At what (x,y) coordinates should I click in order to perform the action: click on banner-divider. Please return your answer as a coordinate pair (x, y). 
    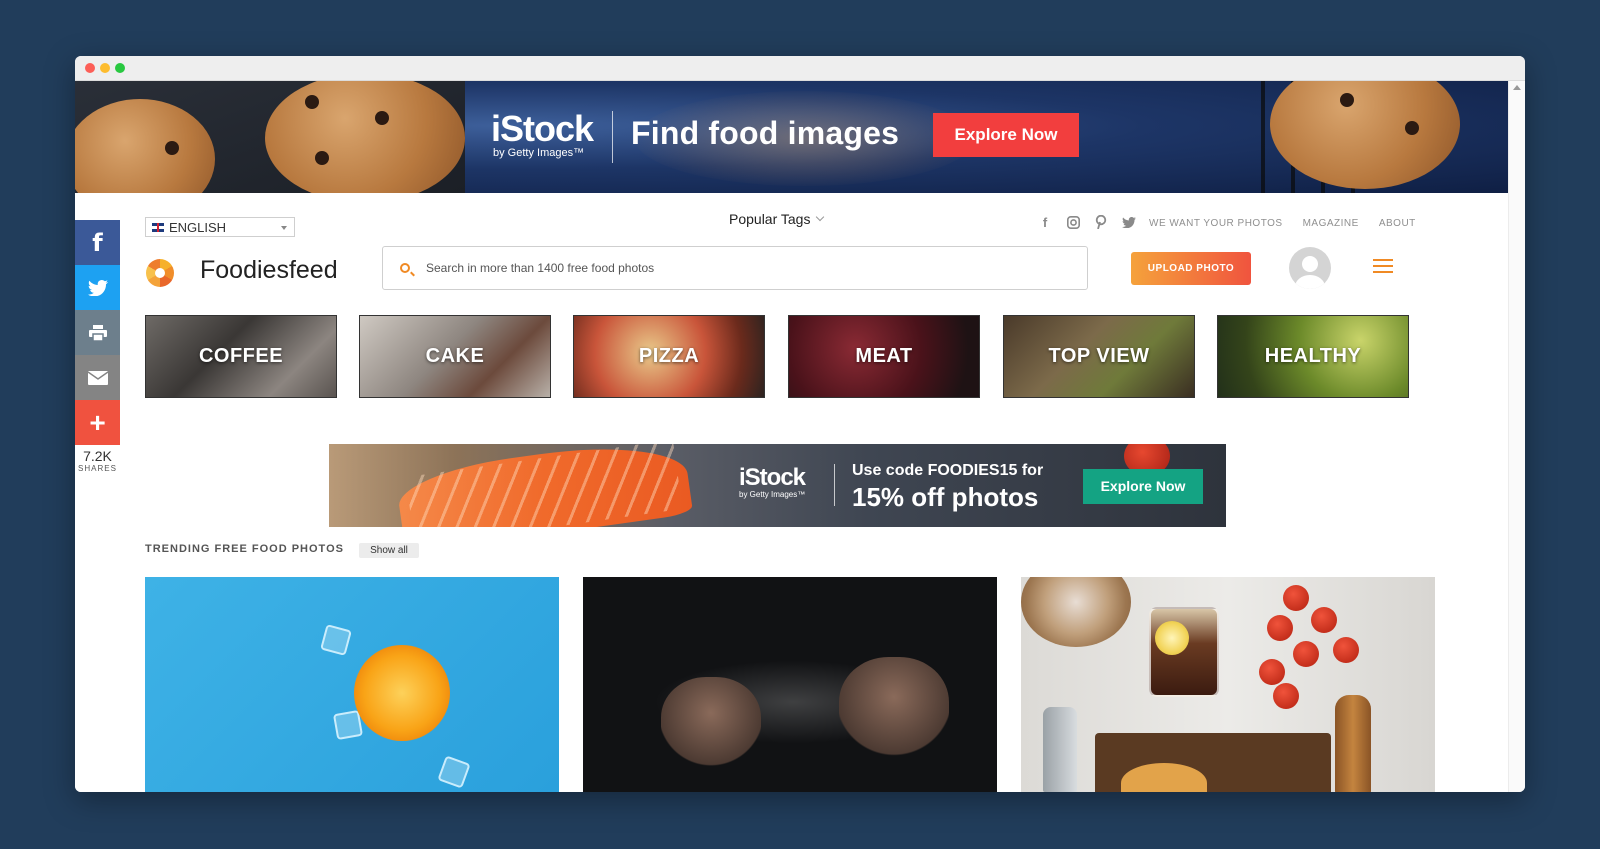
    Looking at the image, I should click on (834, 485).